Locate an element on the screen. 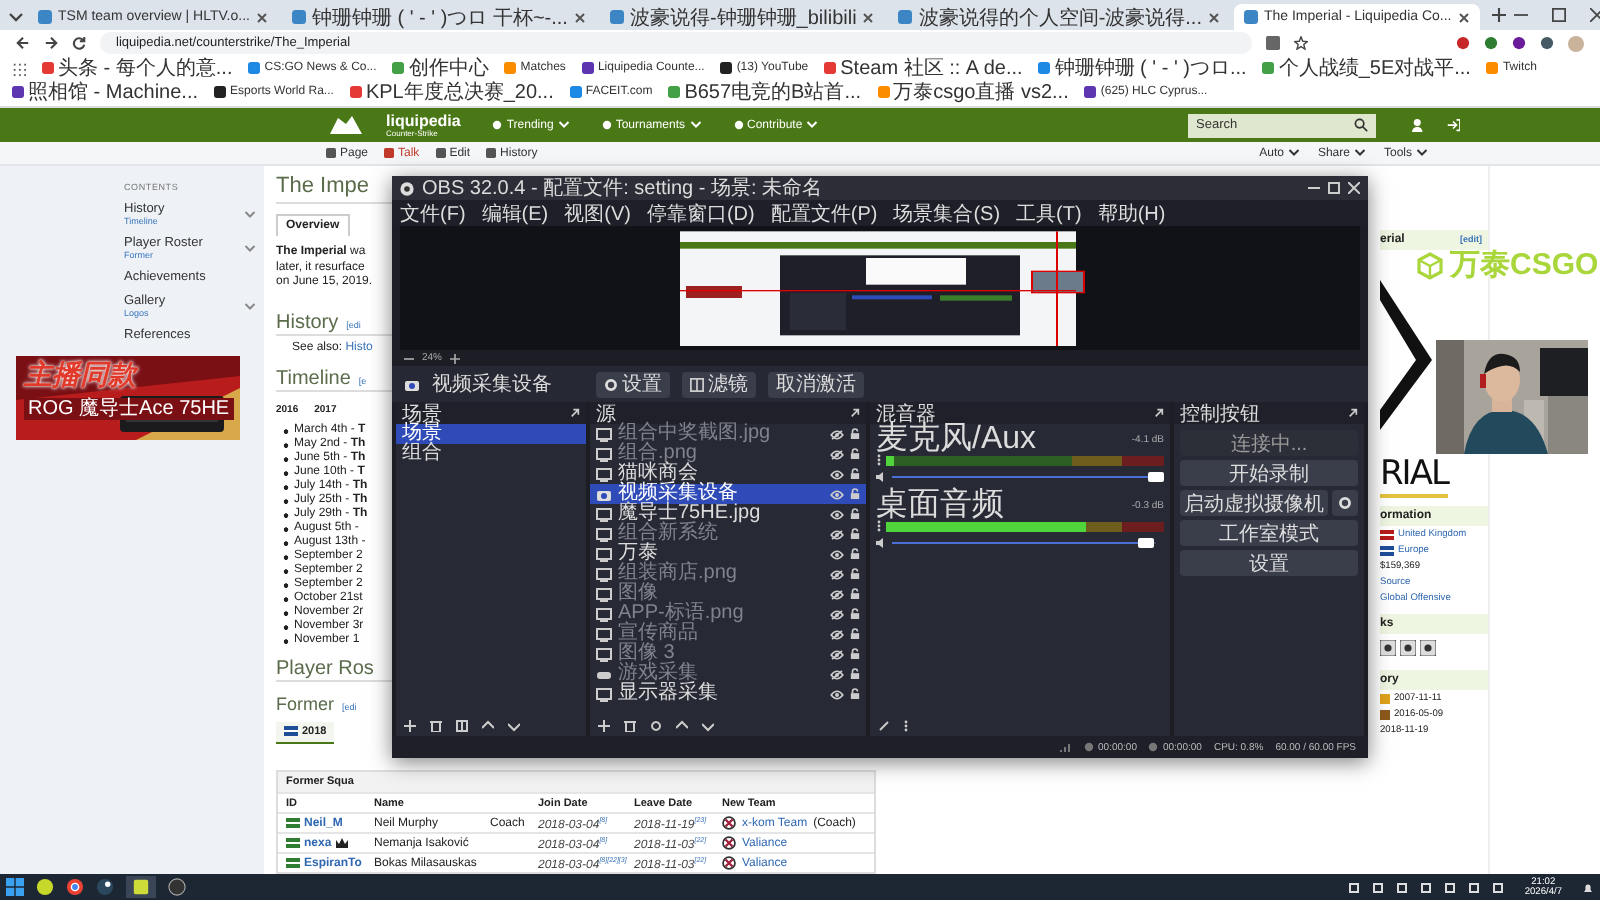  control-button: 启动虚拟摄像机 is located at coordinates (1254, 503).